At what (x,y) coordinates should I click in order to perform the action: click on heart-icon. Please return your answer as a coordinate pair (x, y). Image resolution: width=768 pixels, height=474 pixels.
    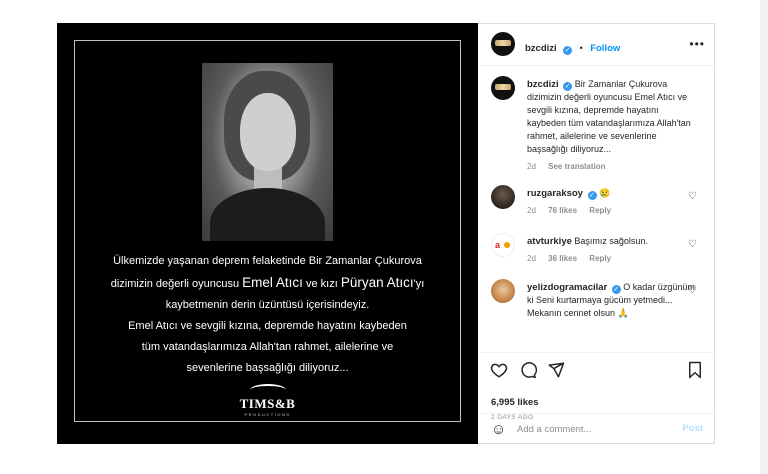
    Looking at the image, I should click on (499, 372).